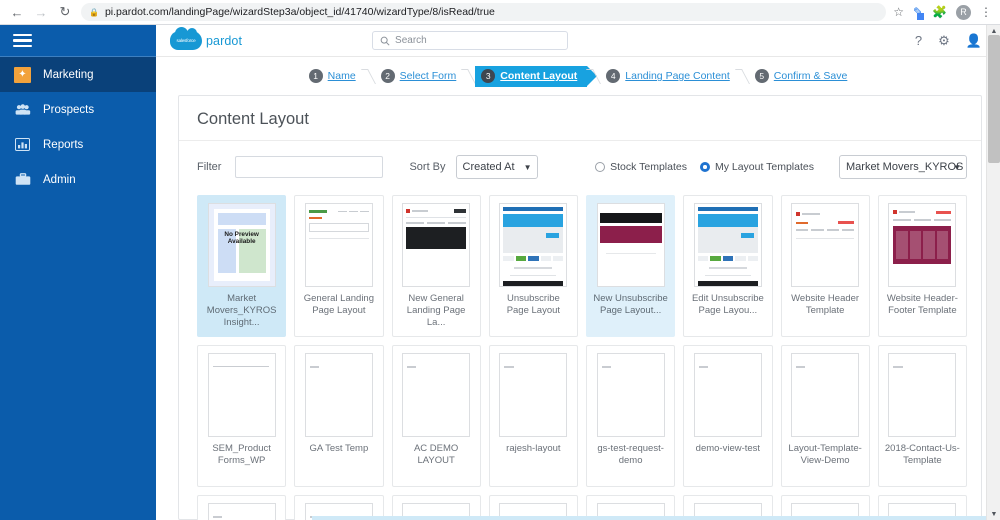  I want to click on template-name: AC DEMO LAYOUT, so click(436, 454).